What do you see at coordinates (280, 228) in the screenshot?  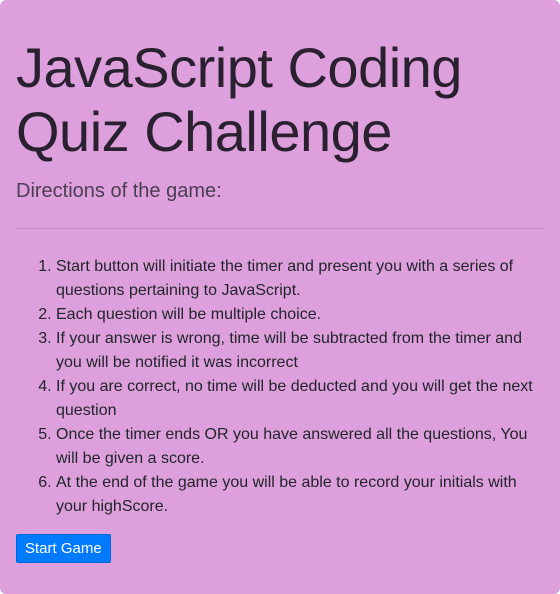 I see `divider` at bounding box center [280, 228].